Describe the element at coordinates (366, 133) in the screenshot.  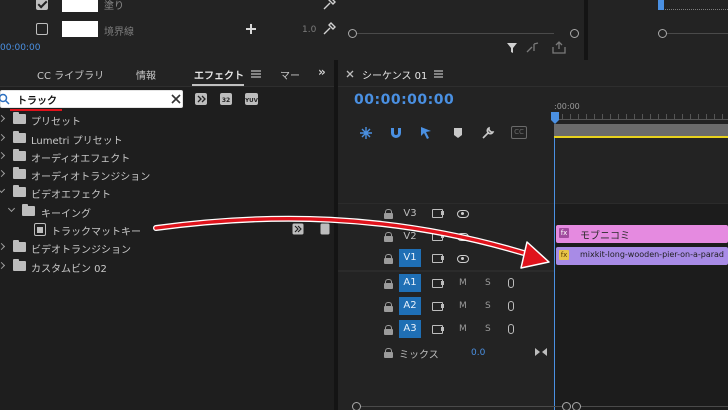
I see `nest-sequence-icon` at that location.